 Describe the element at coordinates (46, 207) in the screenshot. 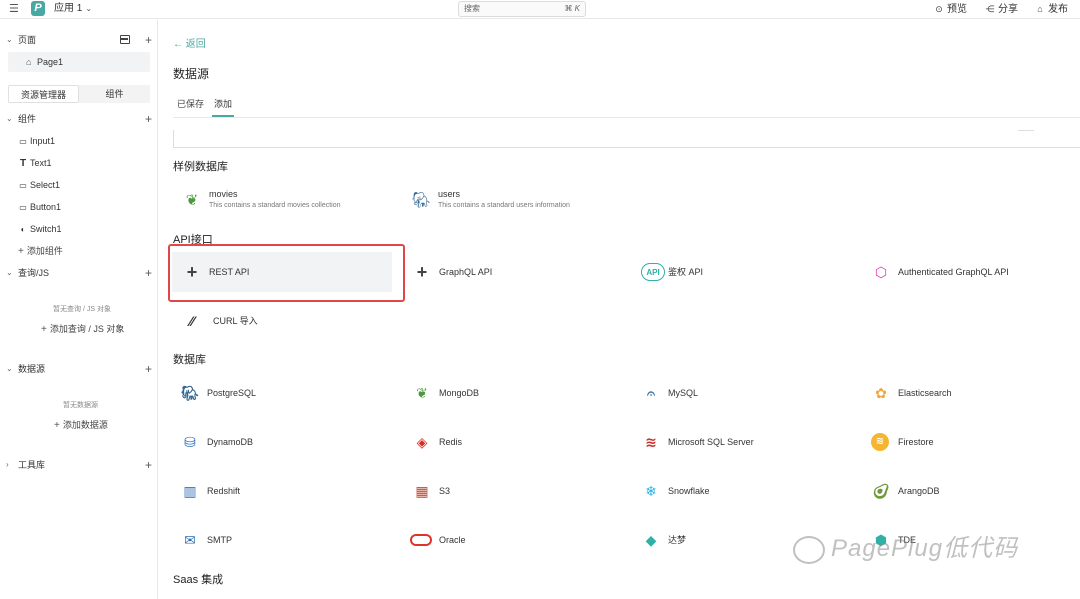

I see `component-label: Button1` at that location.